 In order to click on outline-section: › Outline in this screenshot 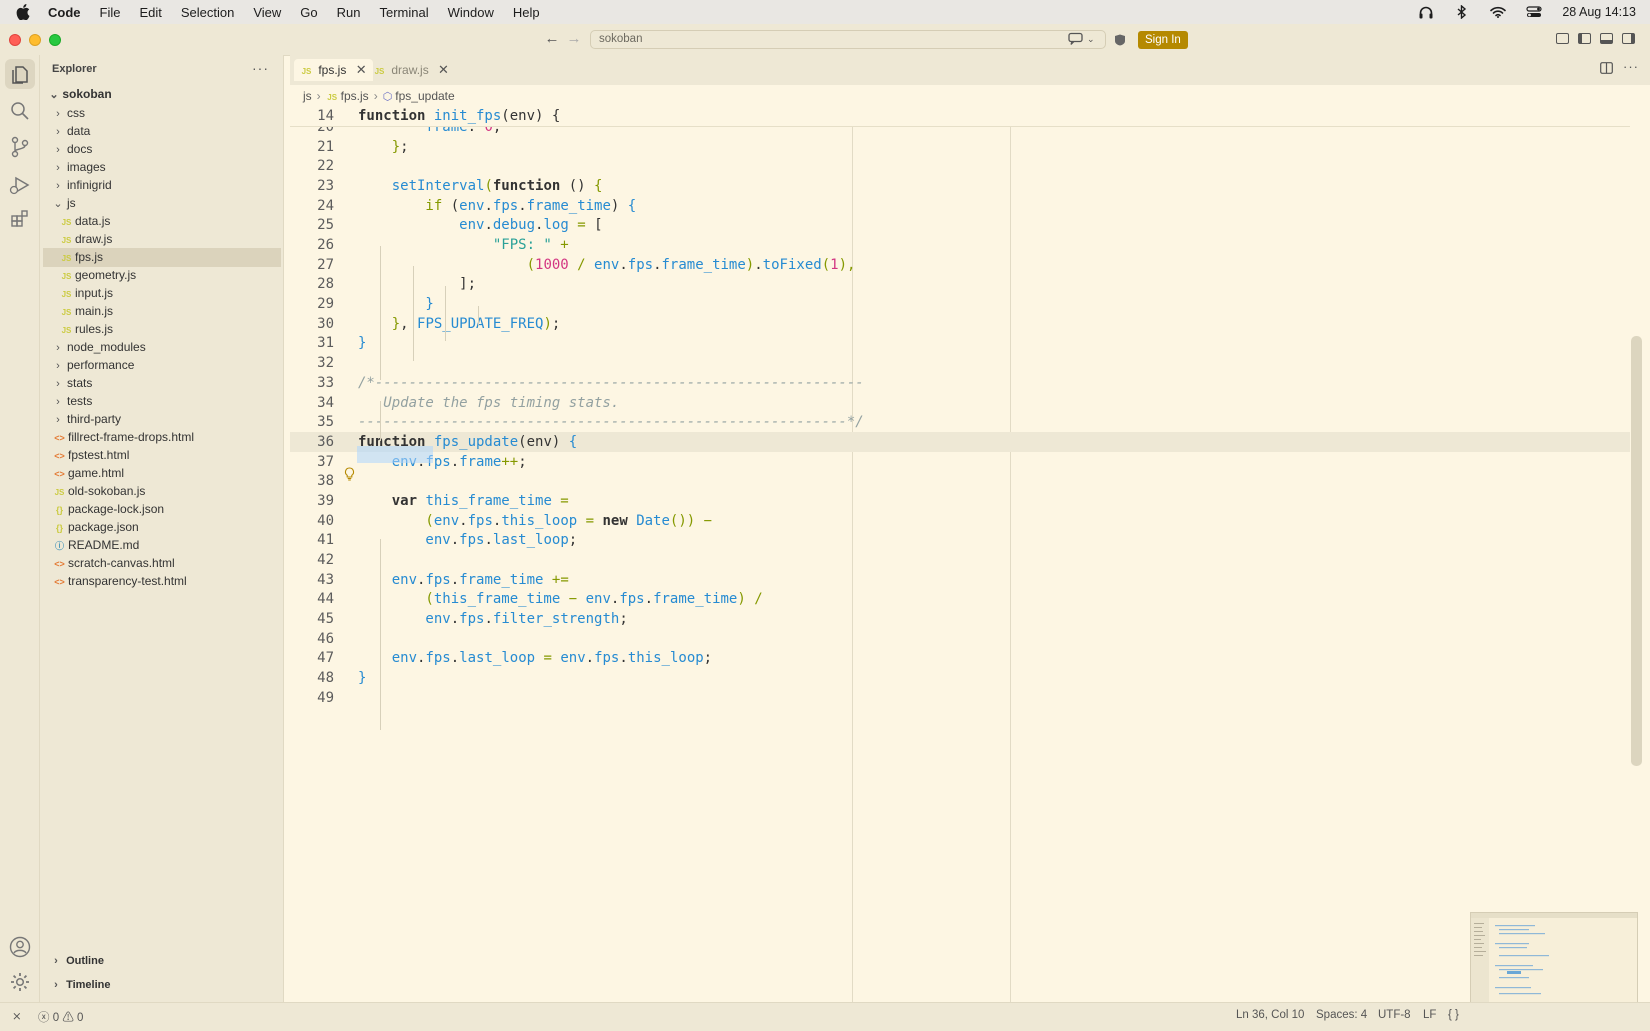, I will do `click(162, 961)`.